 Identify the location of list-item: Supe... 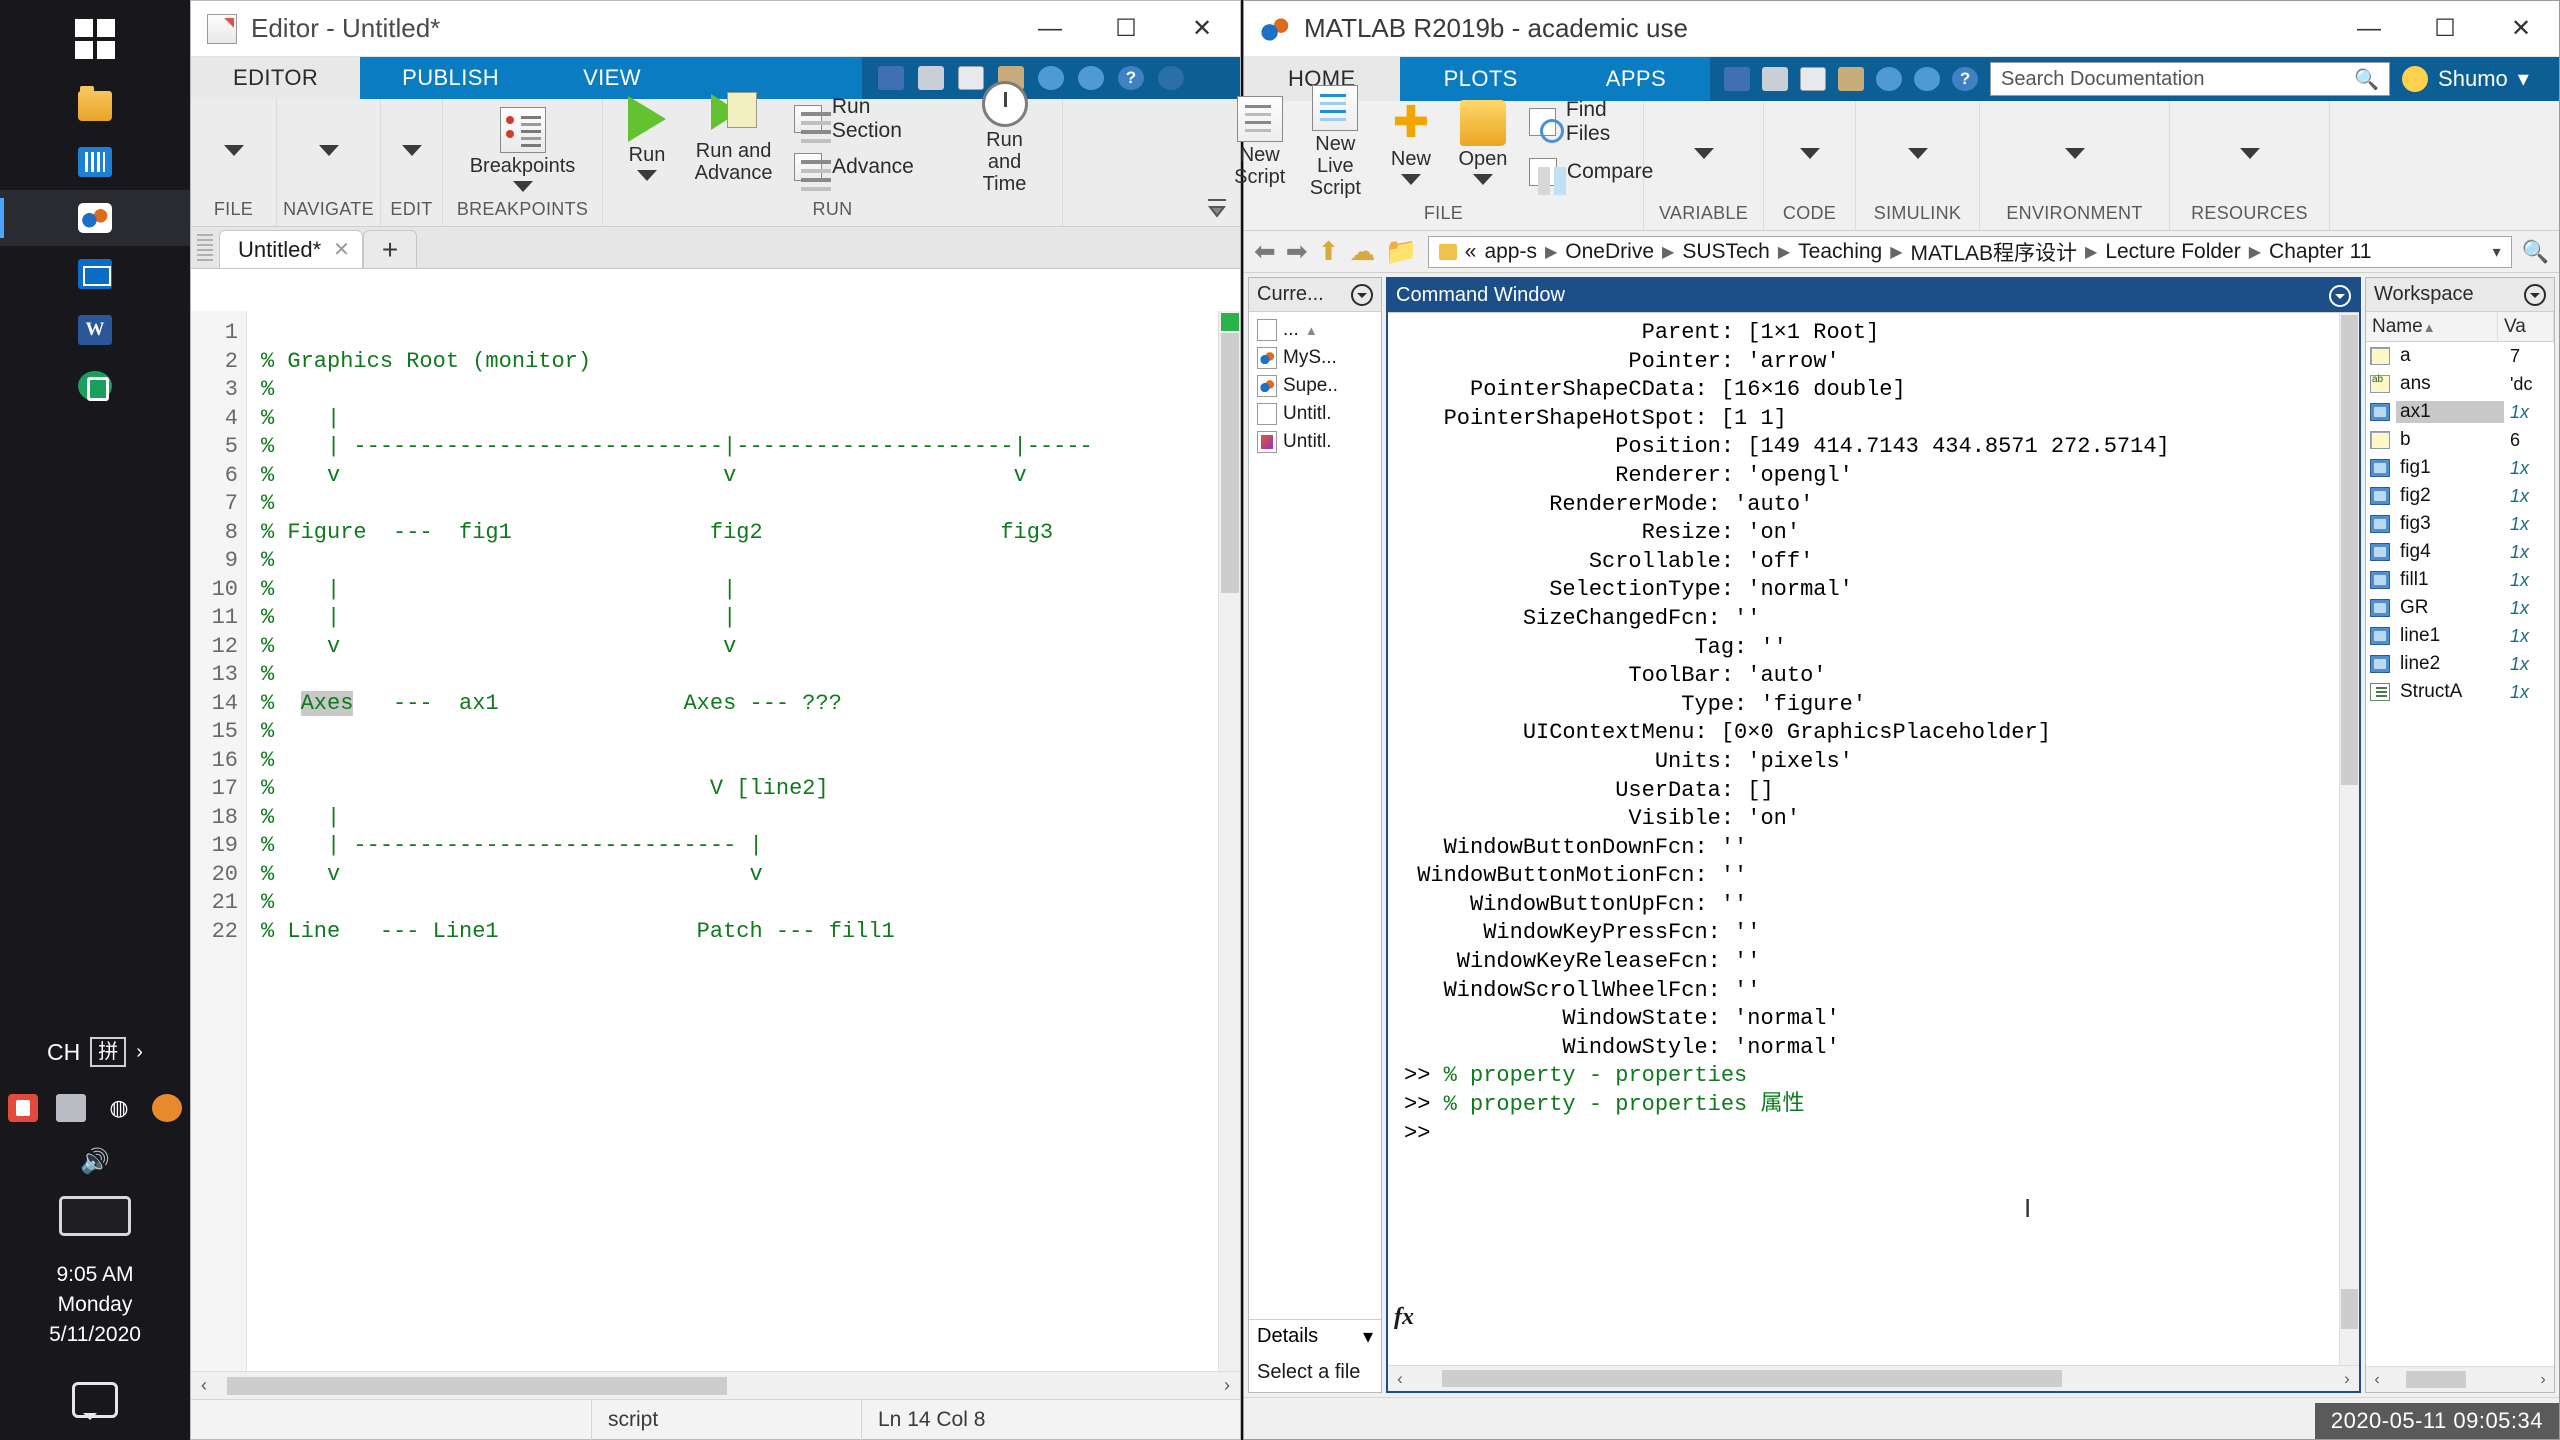
(1315, 386).